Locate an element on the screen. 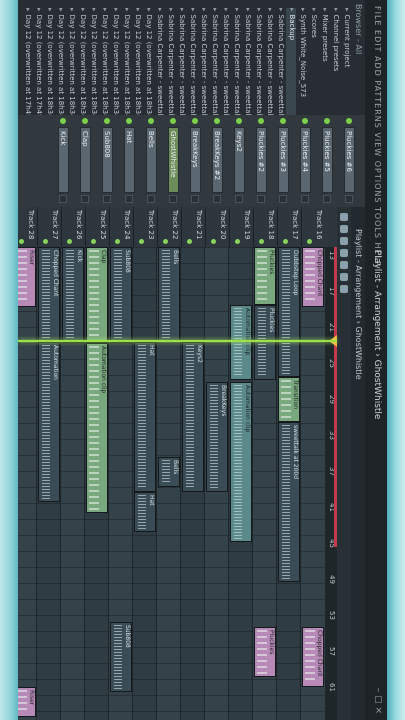 This screenshot has height=720, width=405. playlist-clip: BreakKeys is located at coordinates (217, 437).